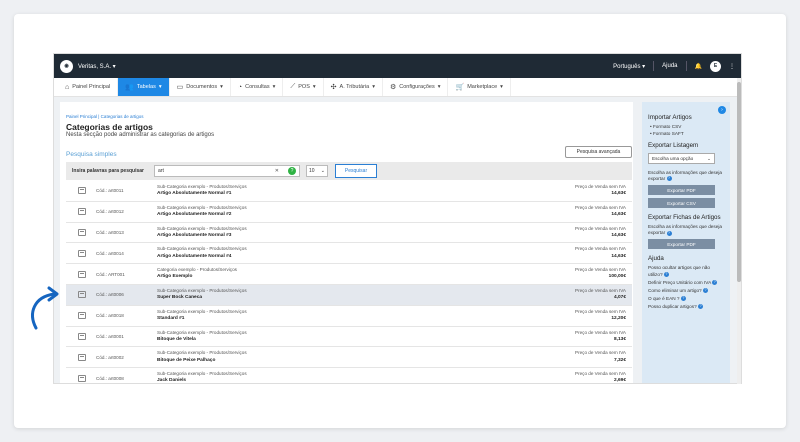 This screenshot has width=800, height=442. I want to click on article-name: Super Bock Caneca, so click(179, 297).